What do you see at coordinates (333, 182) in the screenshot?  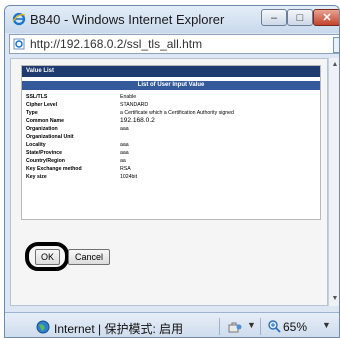 I see `vertical-scrollbar: ▲ ▼` at bounding box center [333, 182].